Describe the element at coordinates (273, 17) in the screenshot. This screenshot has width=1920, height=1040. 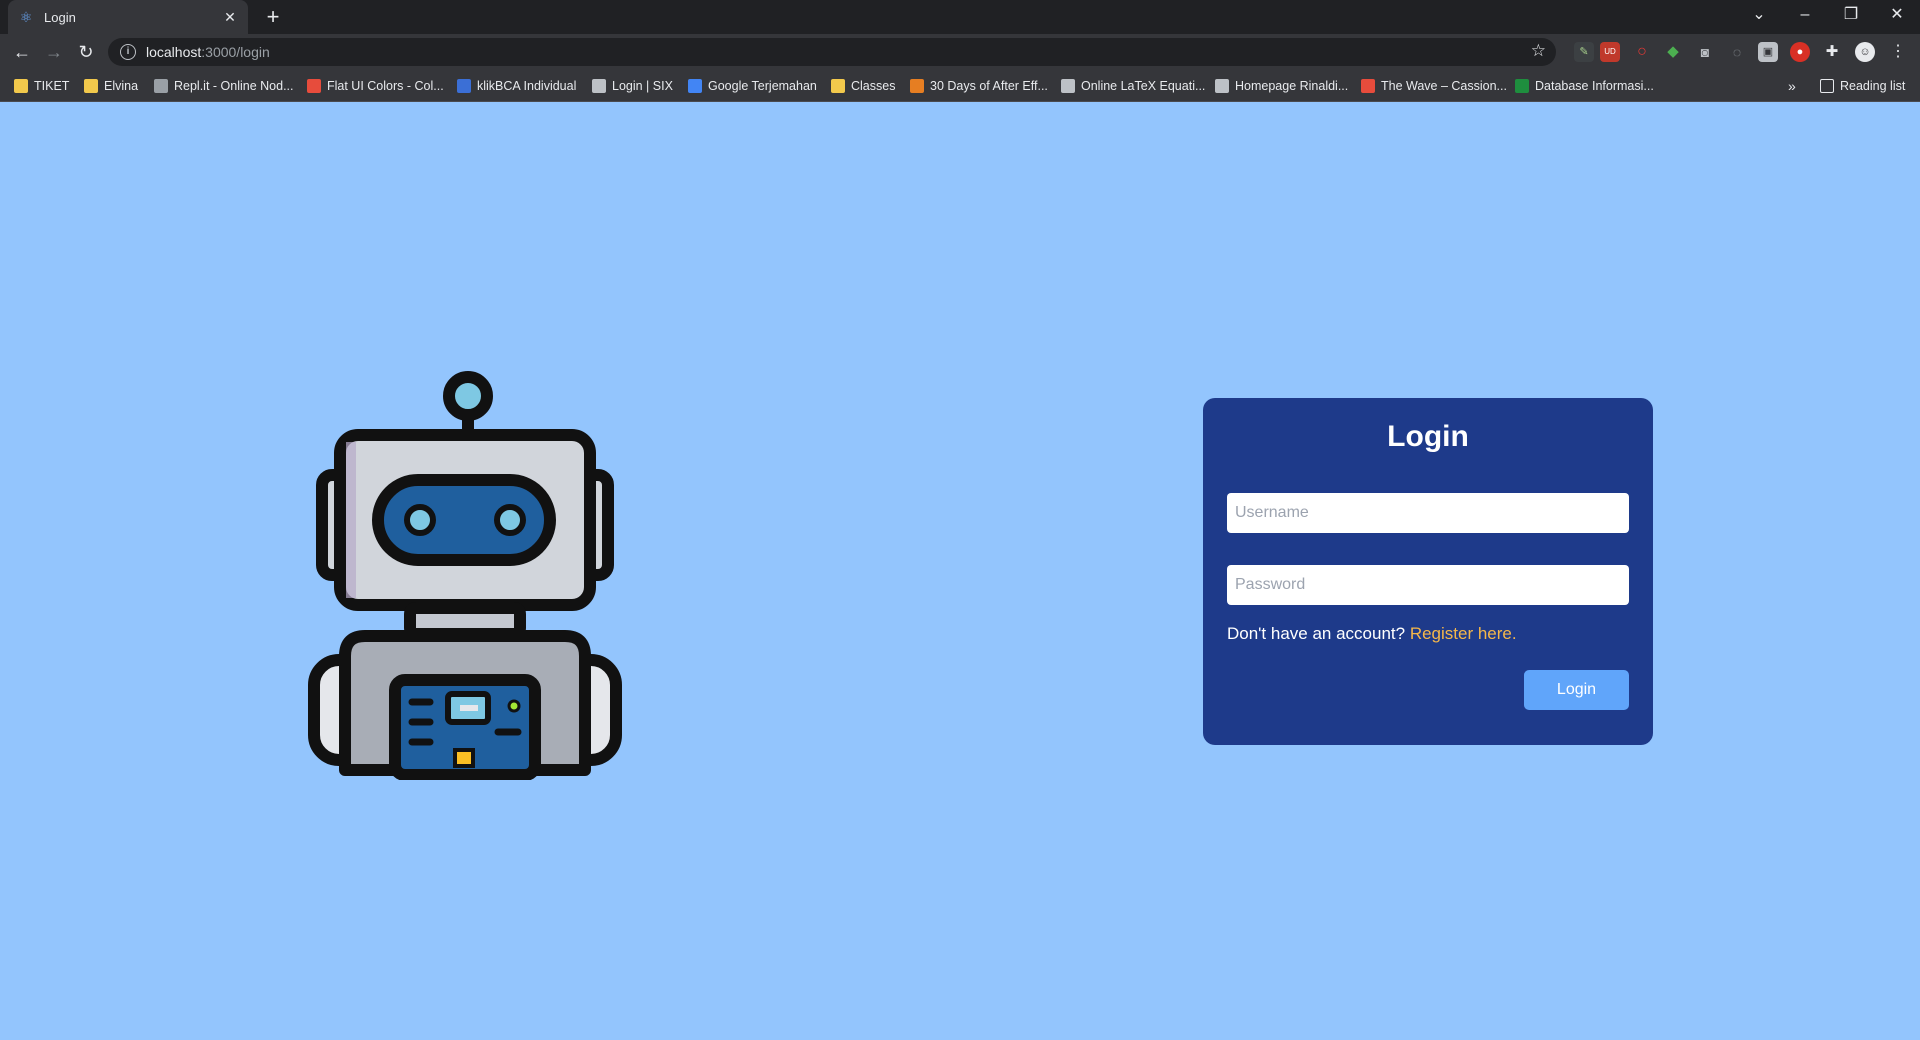
I see `new-tab-button: +` at that location.